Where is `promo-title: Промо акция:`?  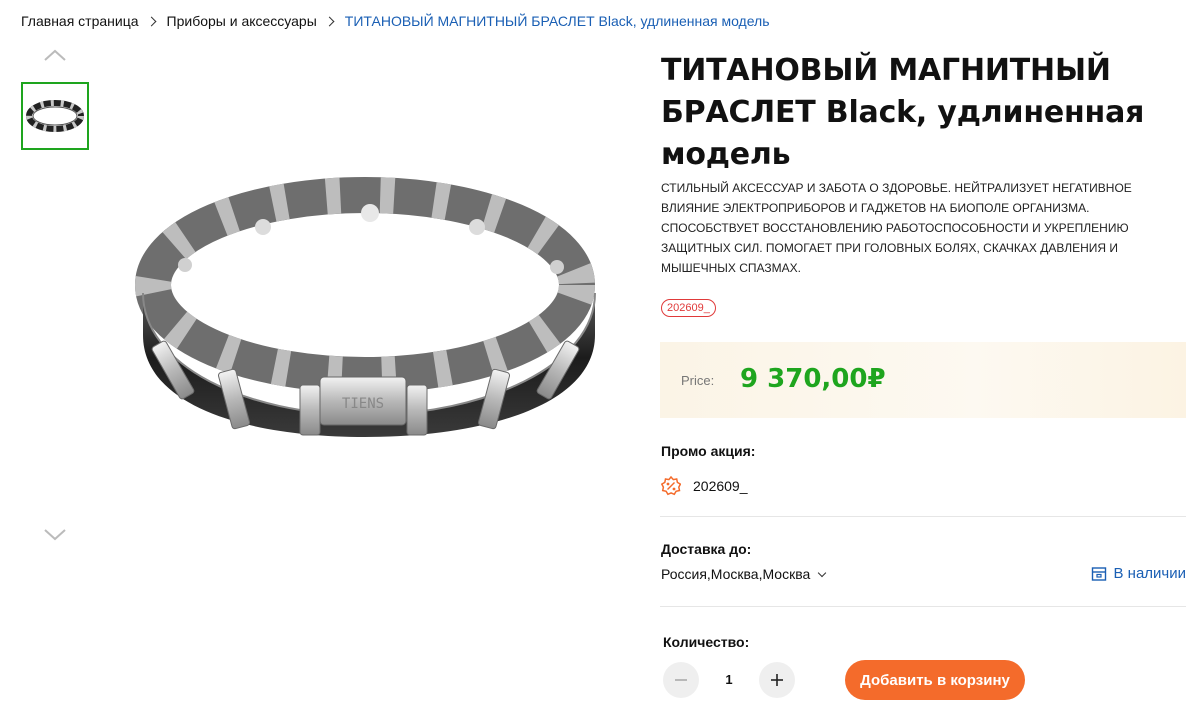
promo-title: Промо акция: is located at coordinates (708, 451).